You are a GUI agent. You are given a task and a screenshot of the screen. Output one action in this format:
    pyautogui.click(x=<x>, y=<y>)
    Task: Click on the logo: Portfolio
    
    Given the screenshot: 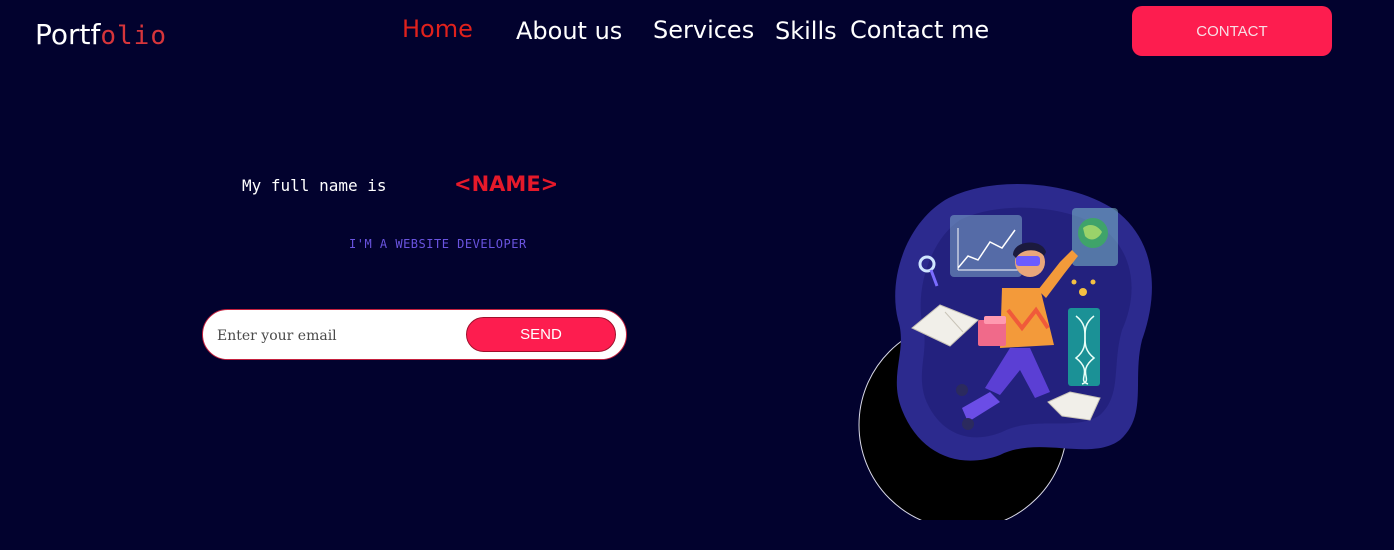 What is the action you would take?
    pyautogui.click(x=101, y=35)
    